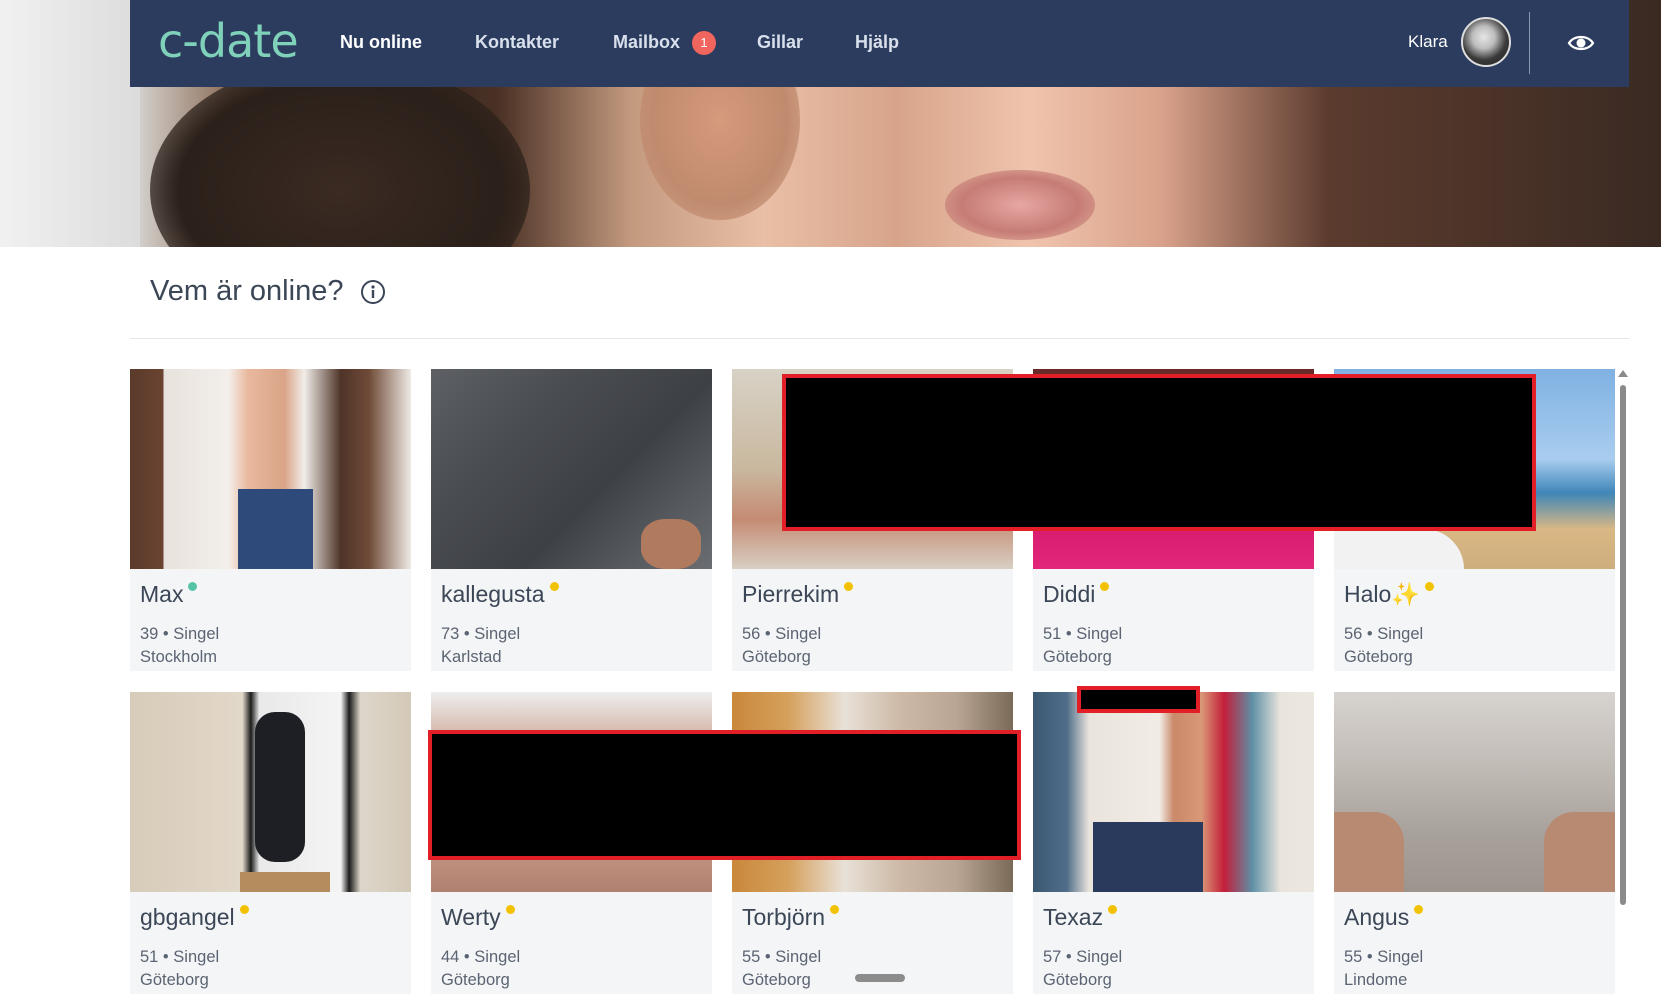 This screenshot has height=998, width=1661. Describe the element at coordinates (247, 291) in the screenshot. I see `section-title: Vem är online?` at that location.